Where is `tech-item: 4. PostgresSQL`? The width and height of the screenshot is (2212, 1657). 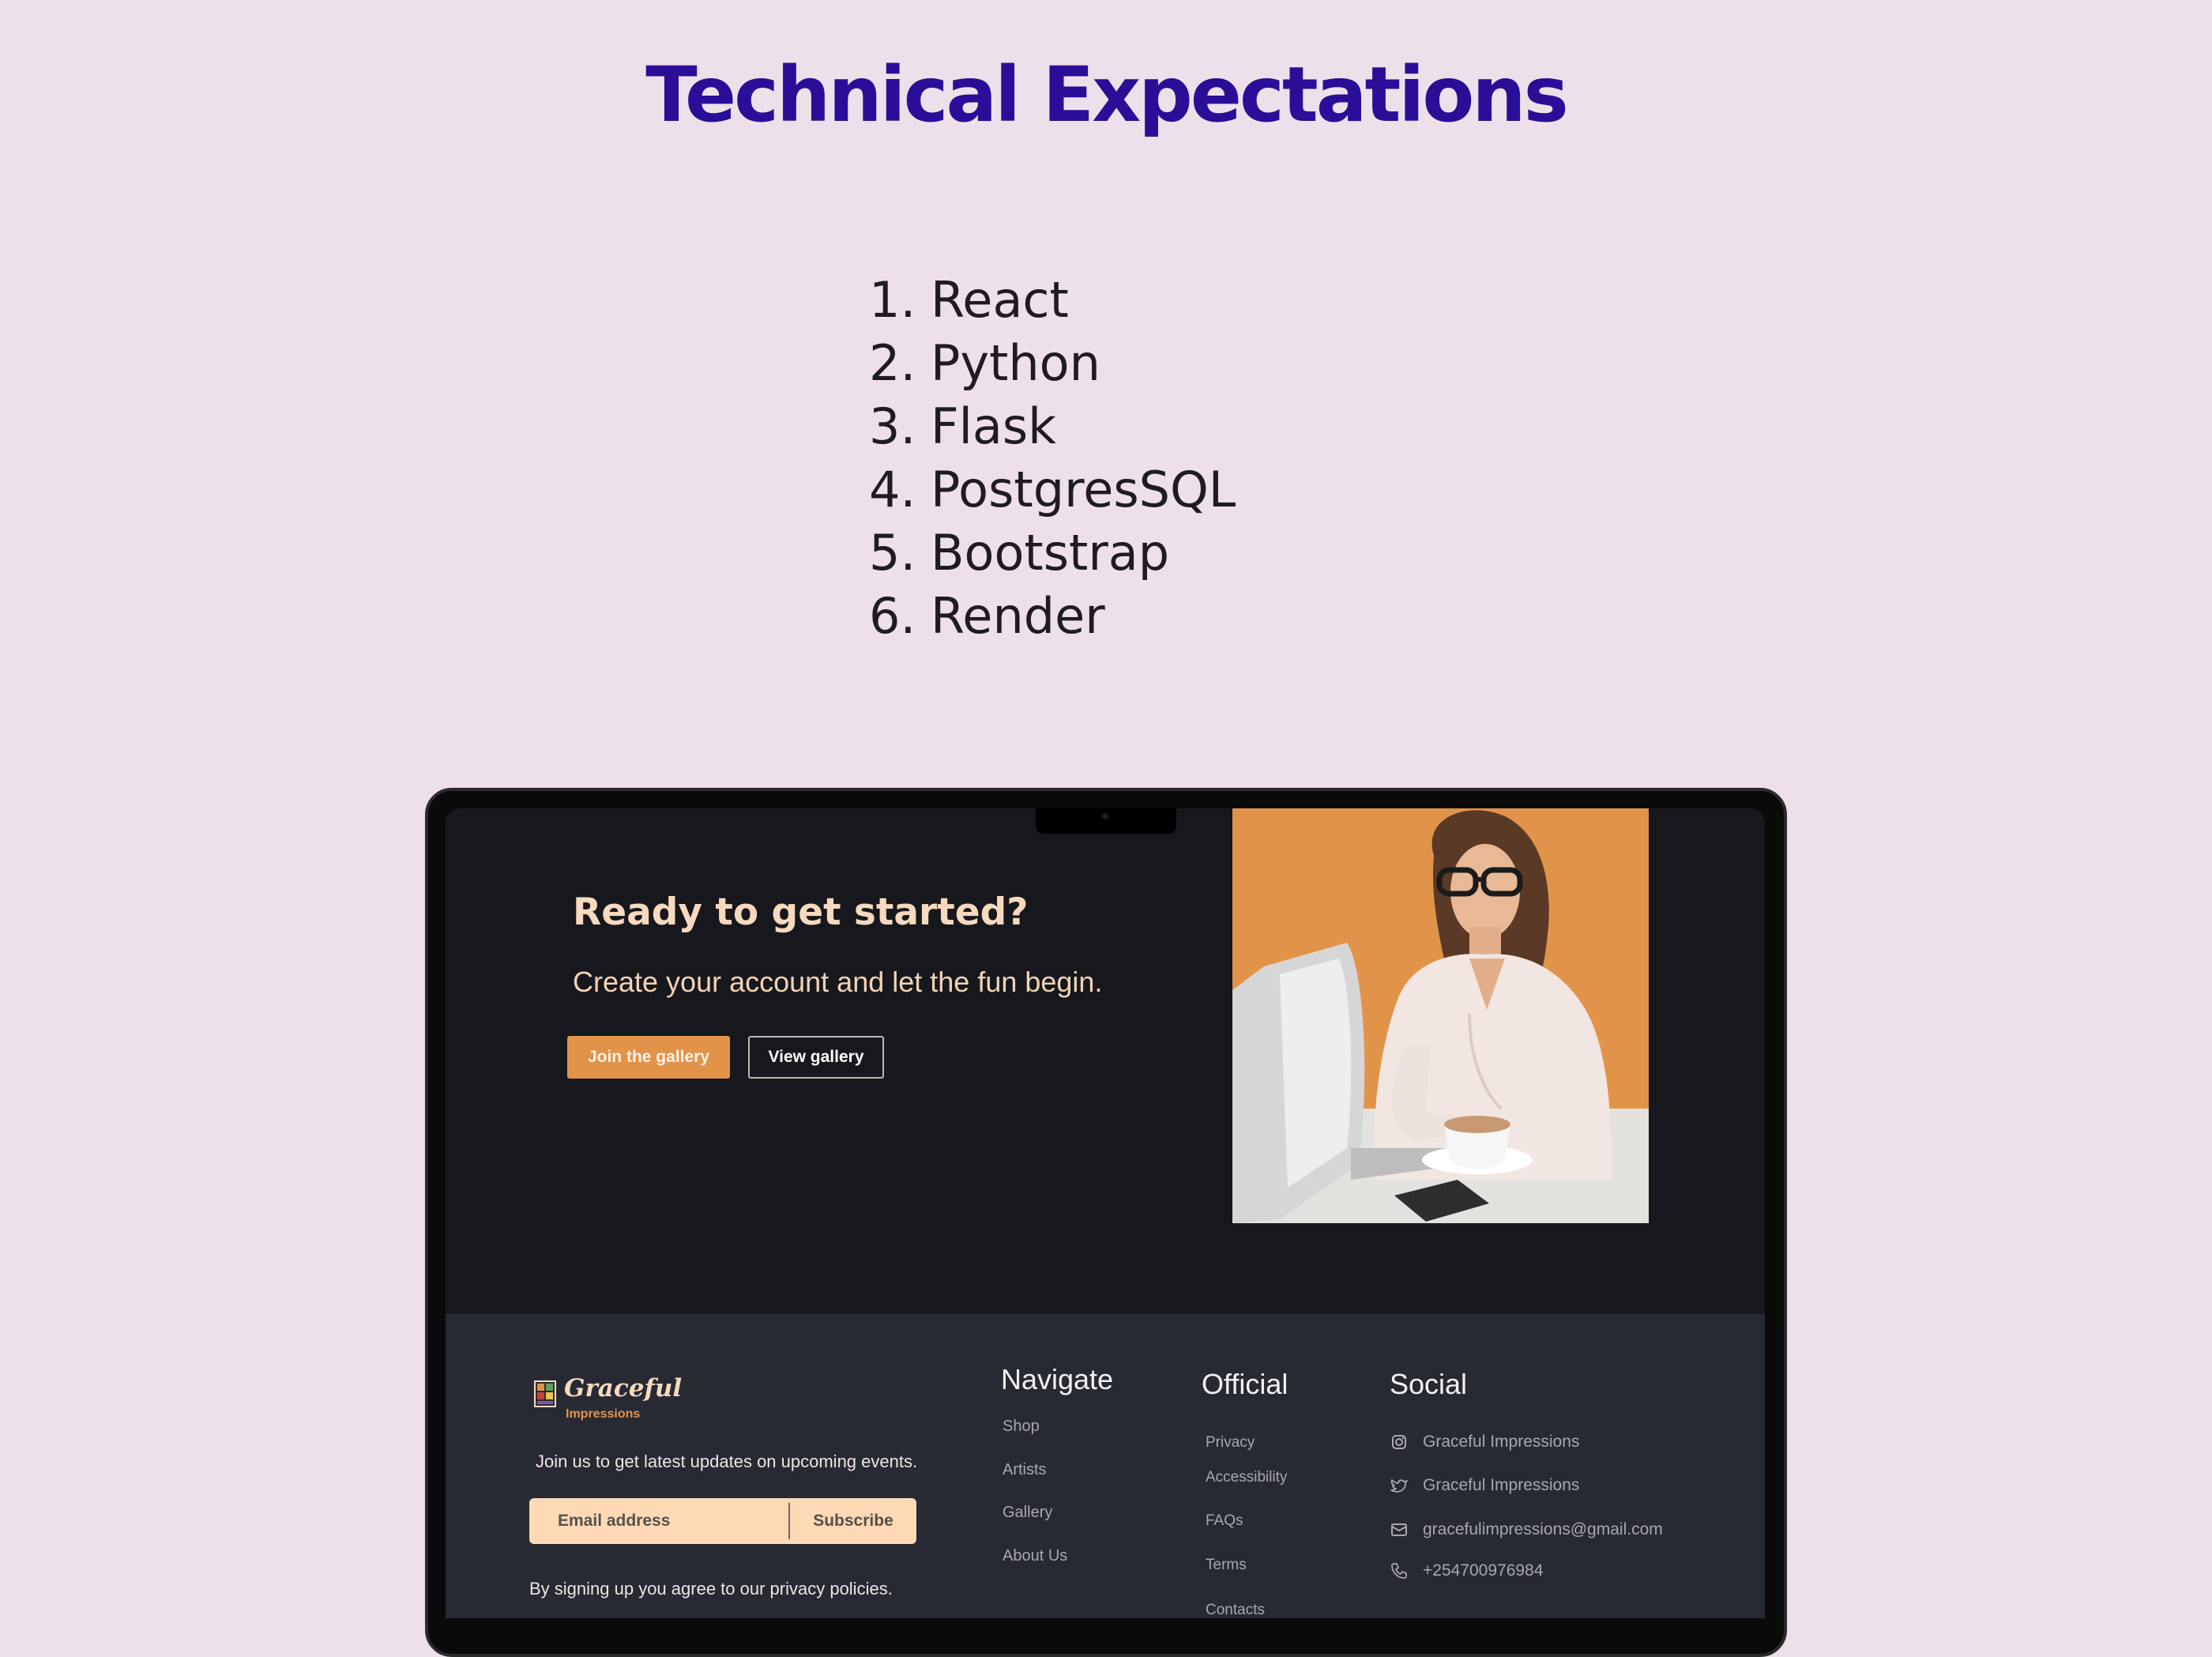
tech-item: 4. PostgresSQL is located at coordinates (1053, 490).